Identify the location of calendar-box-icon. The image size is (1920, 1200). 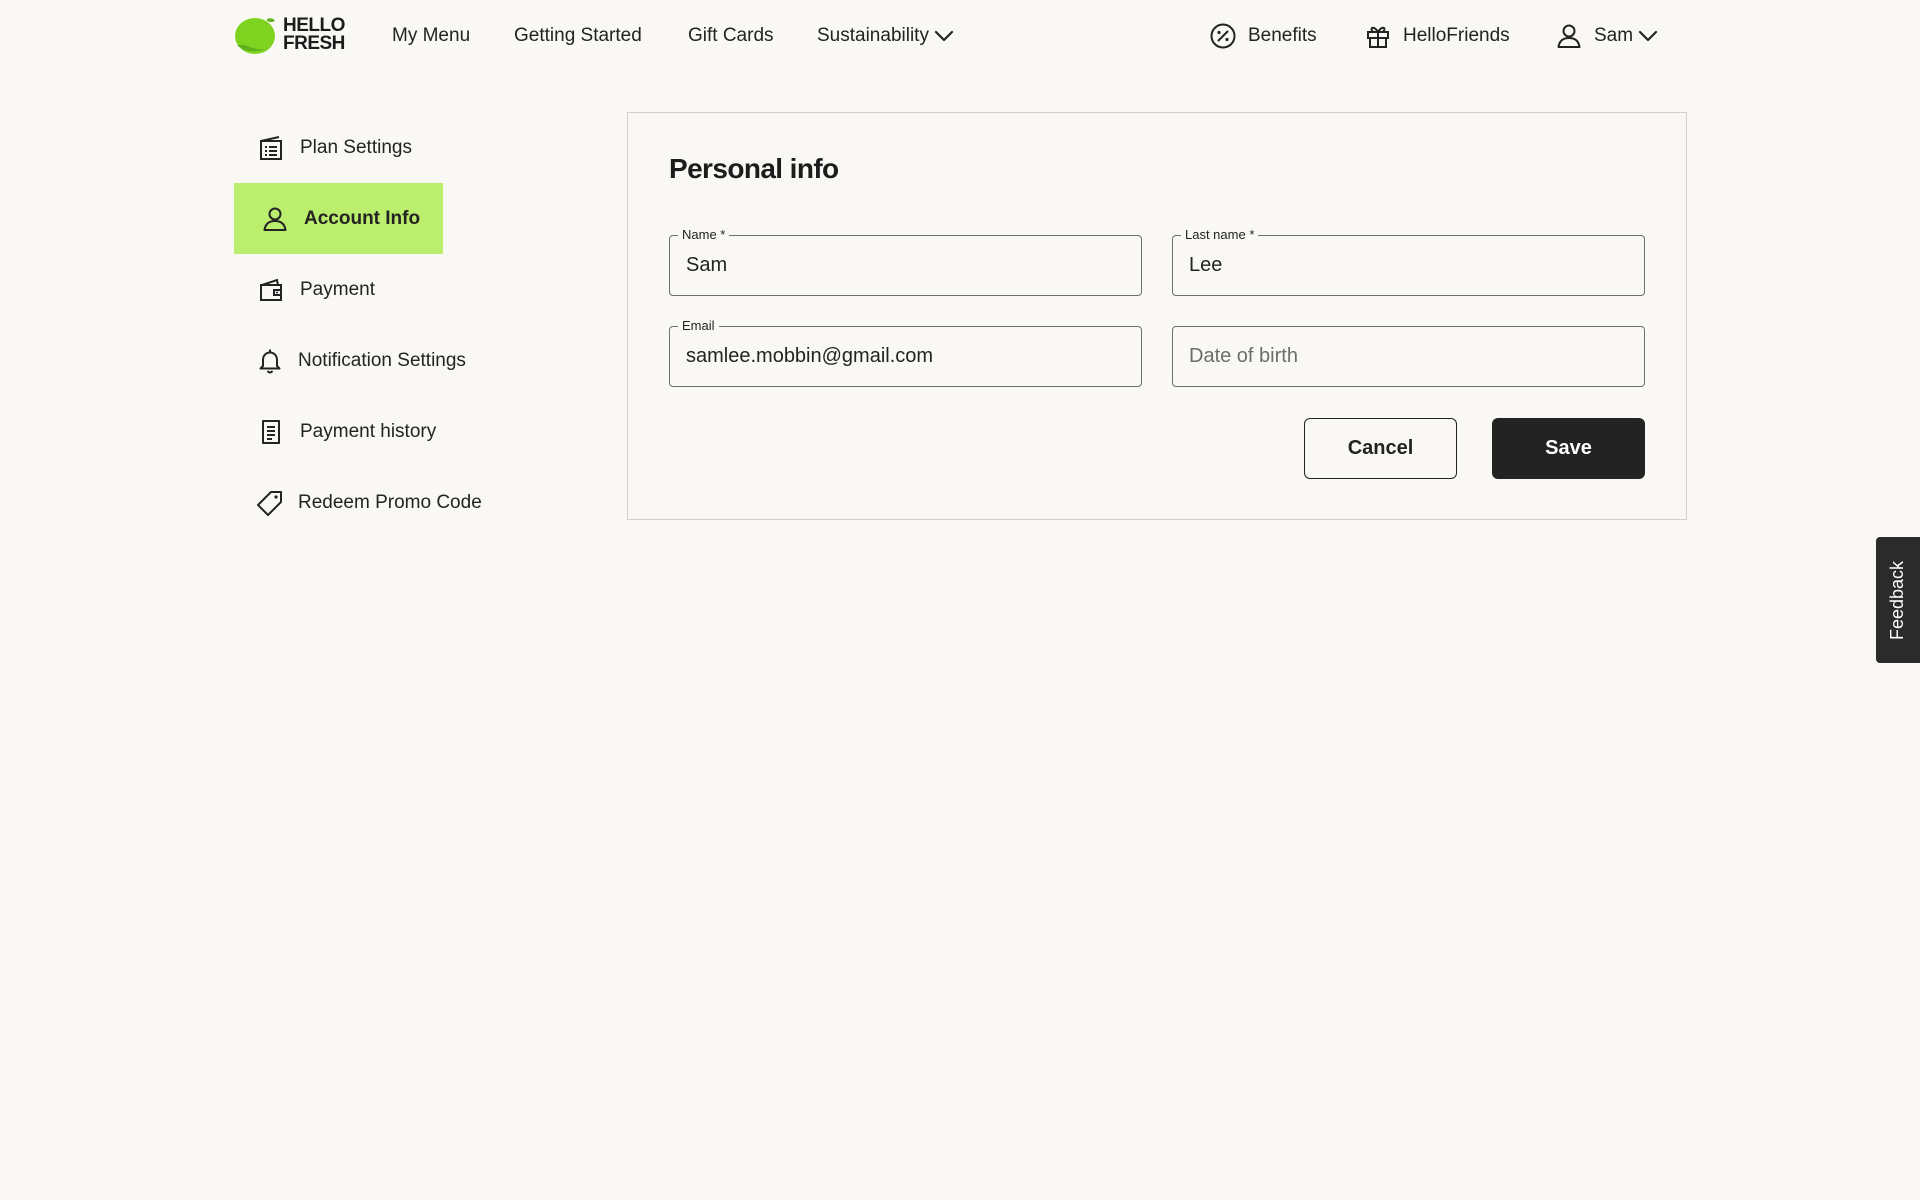
(271, 148).